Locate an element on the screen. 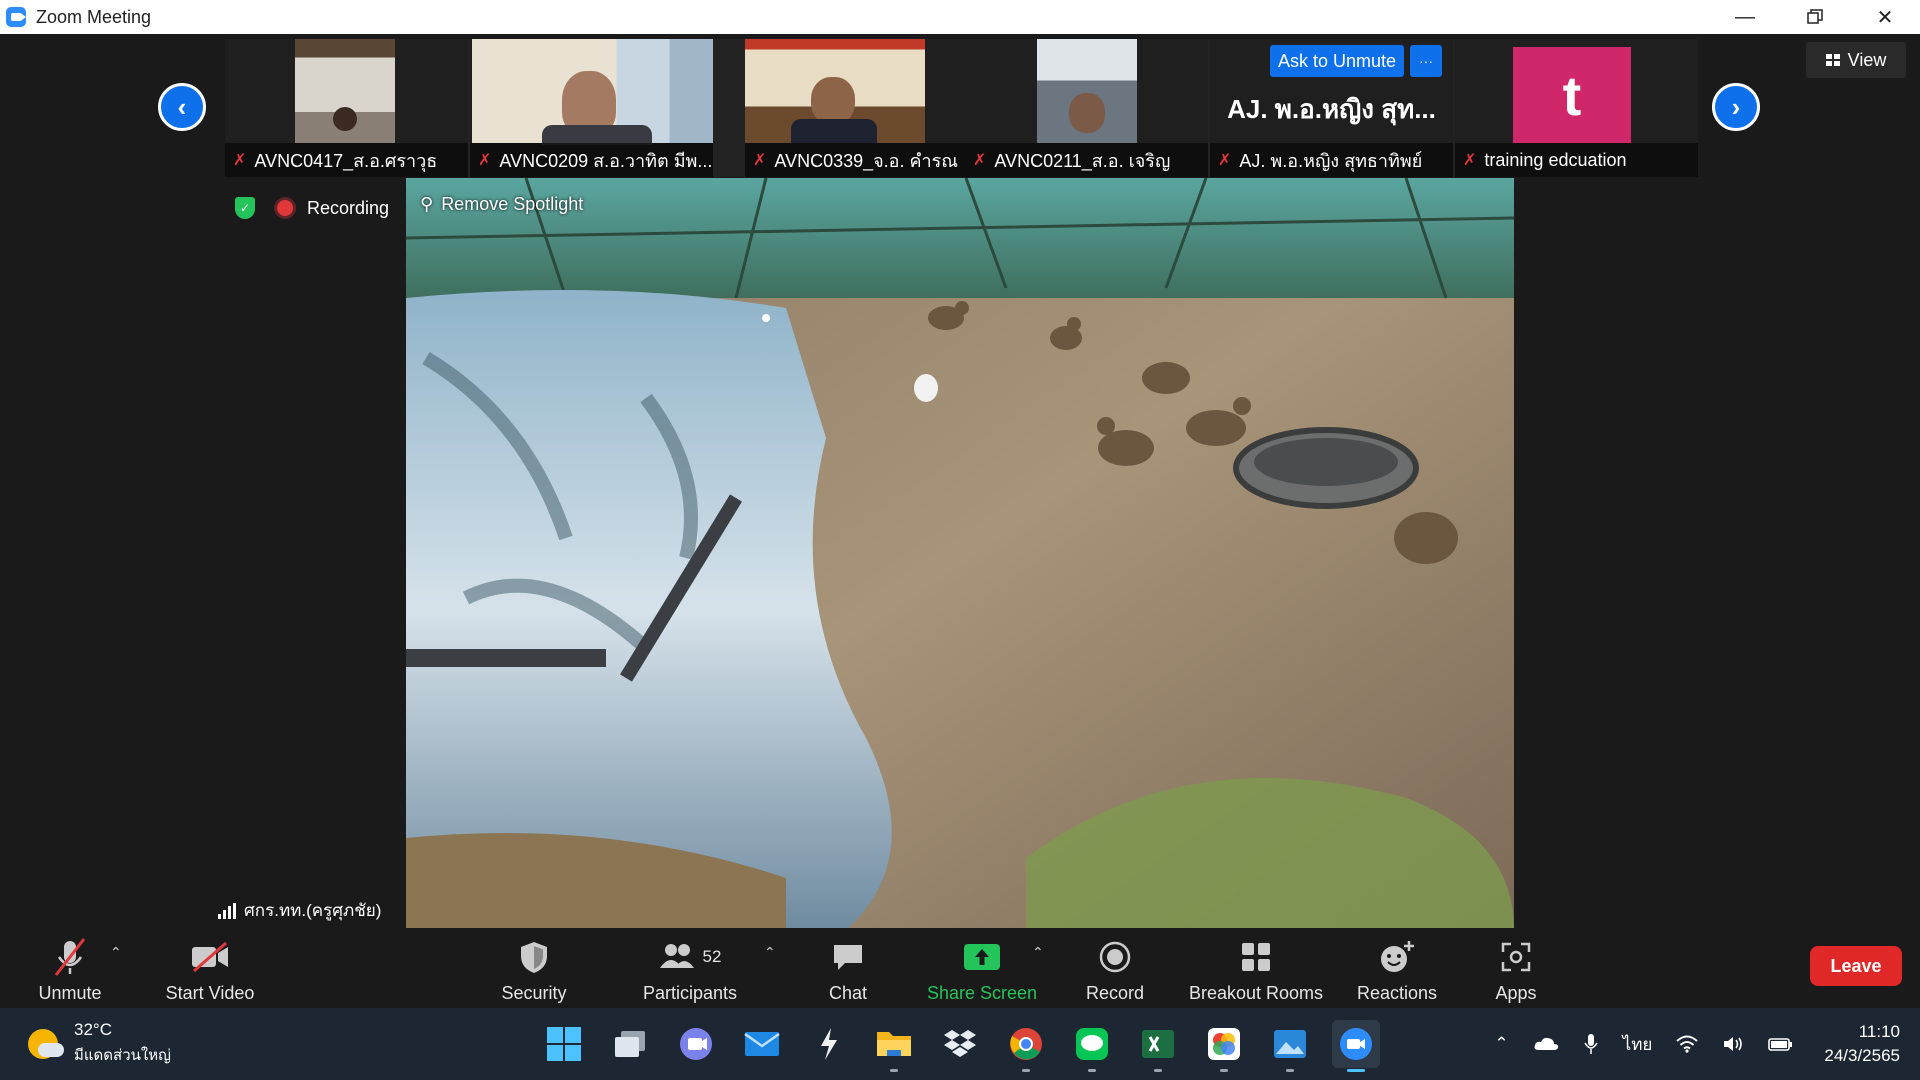 The image size is (1920, 1080). window-controls: — ✕ is located at coordinates (1815, 17).